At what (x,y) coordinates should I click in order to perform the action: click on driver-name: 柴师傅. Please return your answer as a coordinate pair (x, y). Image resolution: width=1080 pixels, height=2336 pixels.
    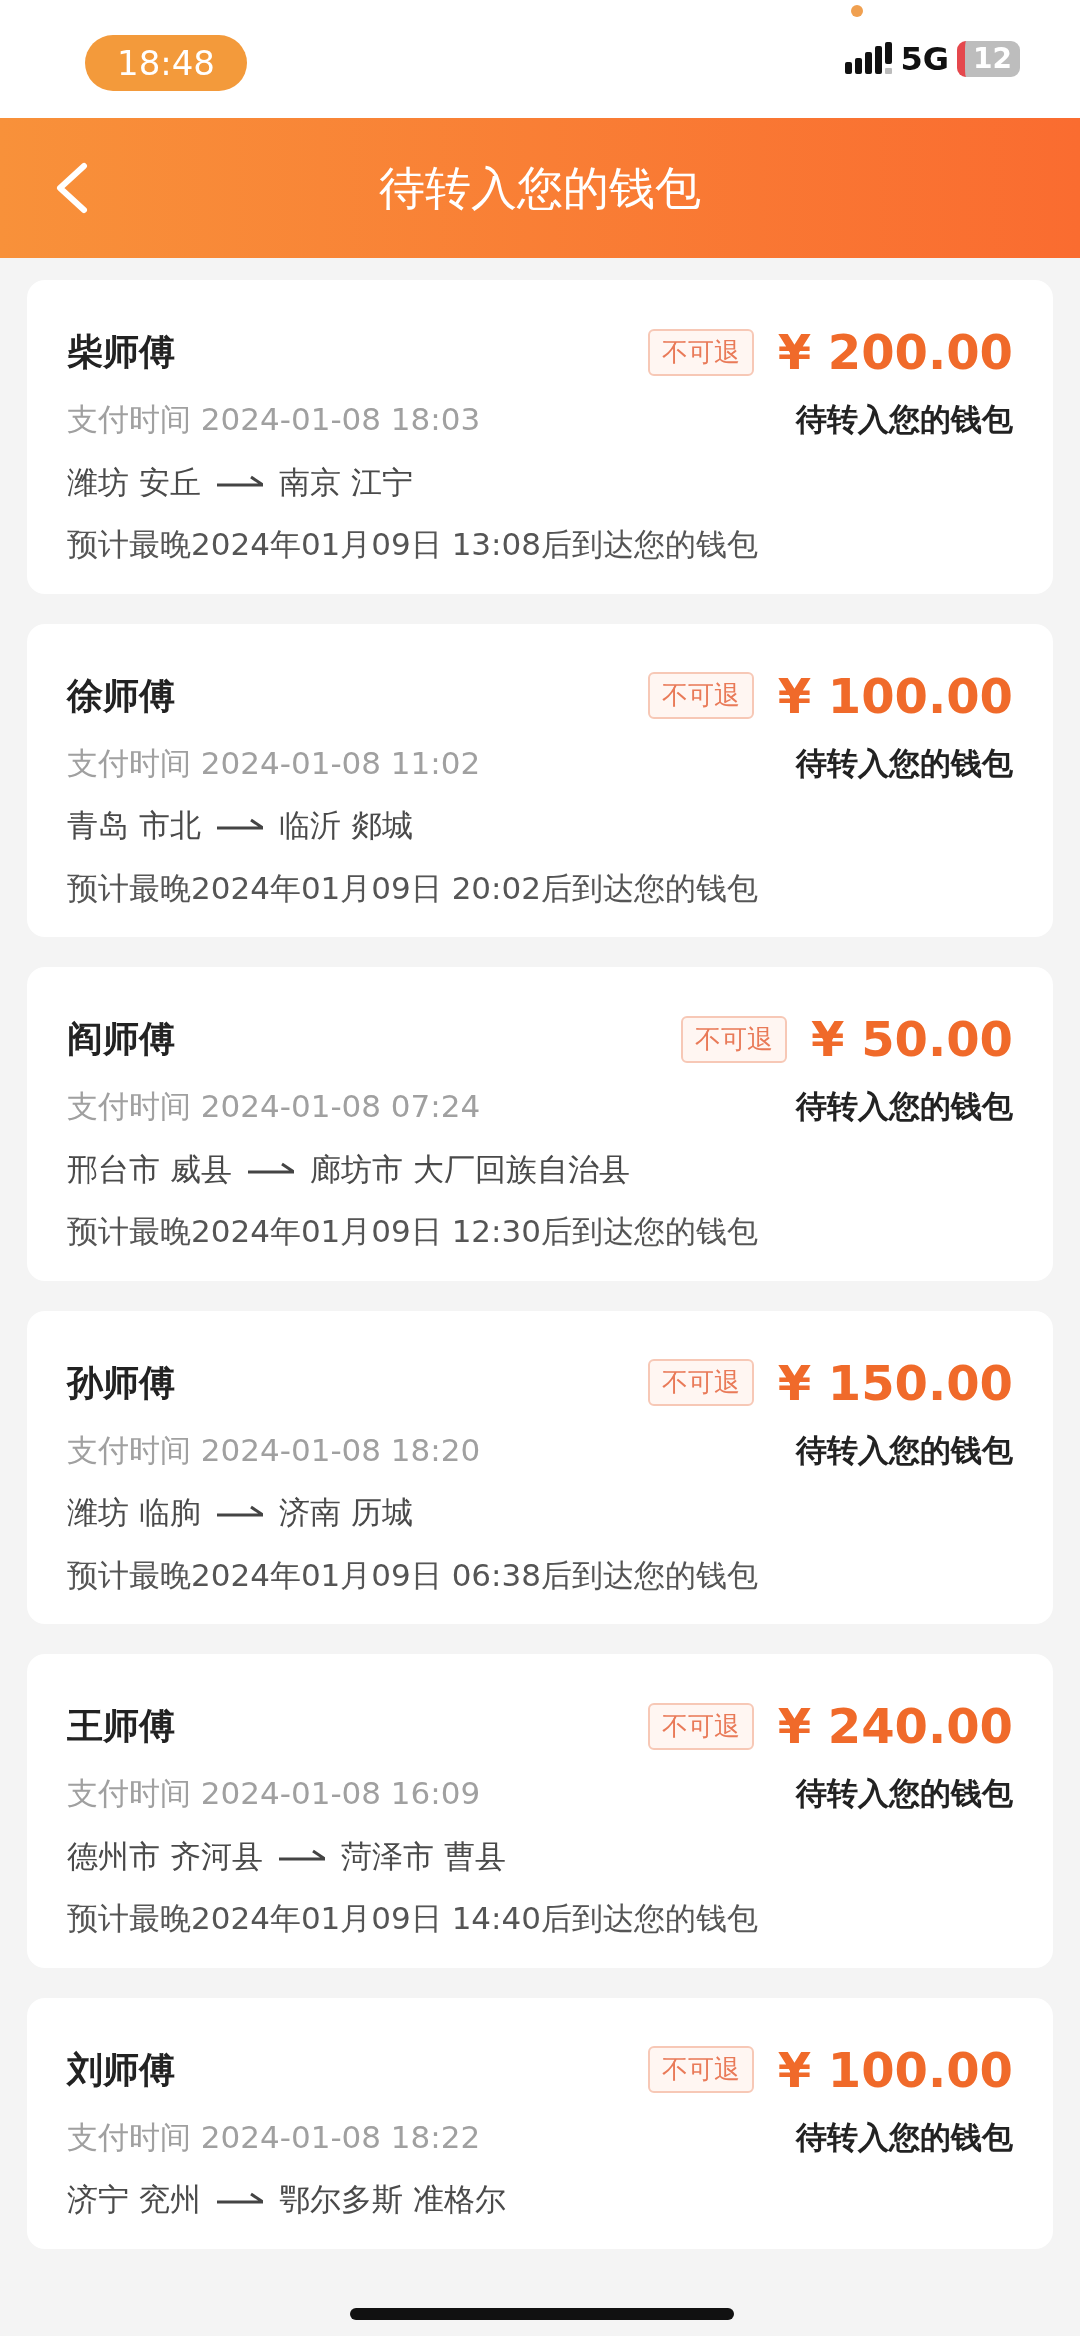
    Looking at the image, I should click on (121, 352).